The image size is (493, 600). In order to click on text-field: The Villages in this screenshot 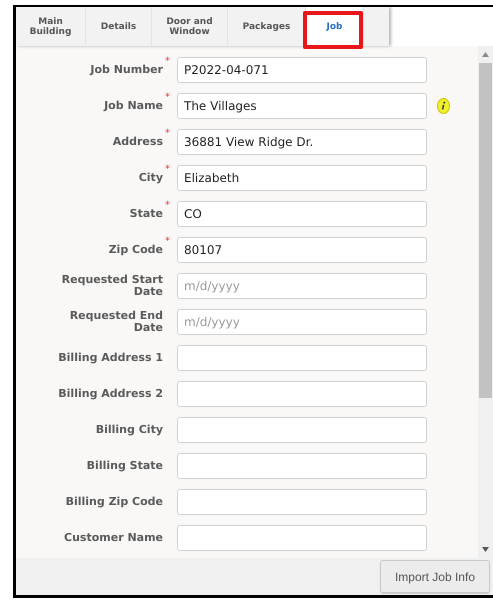, I will do `click(302, 106)`.